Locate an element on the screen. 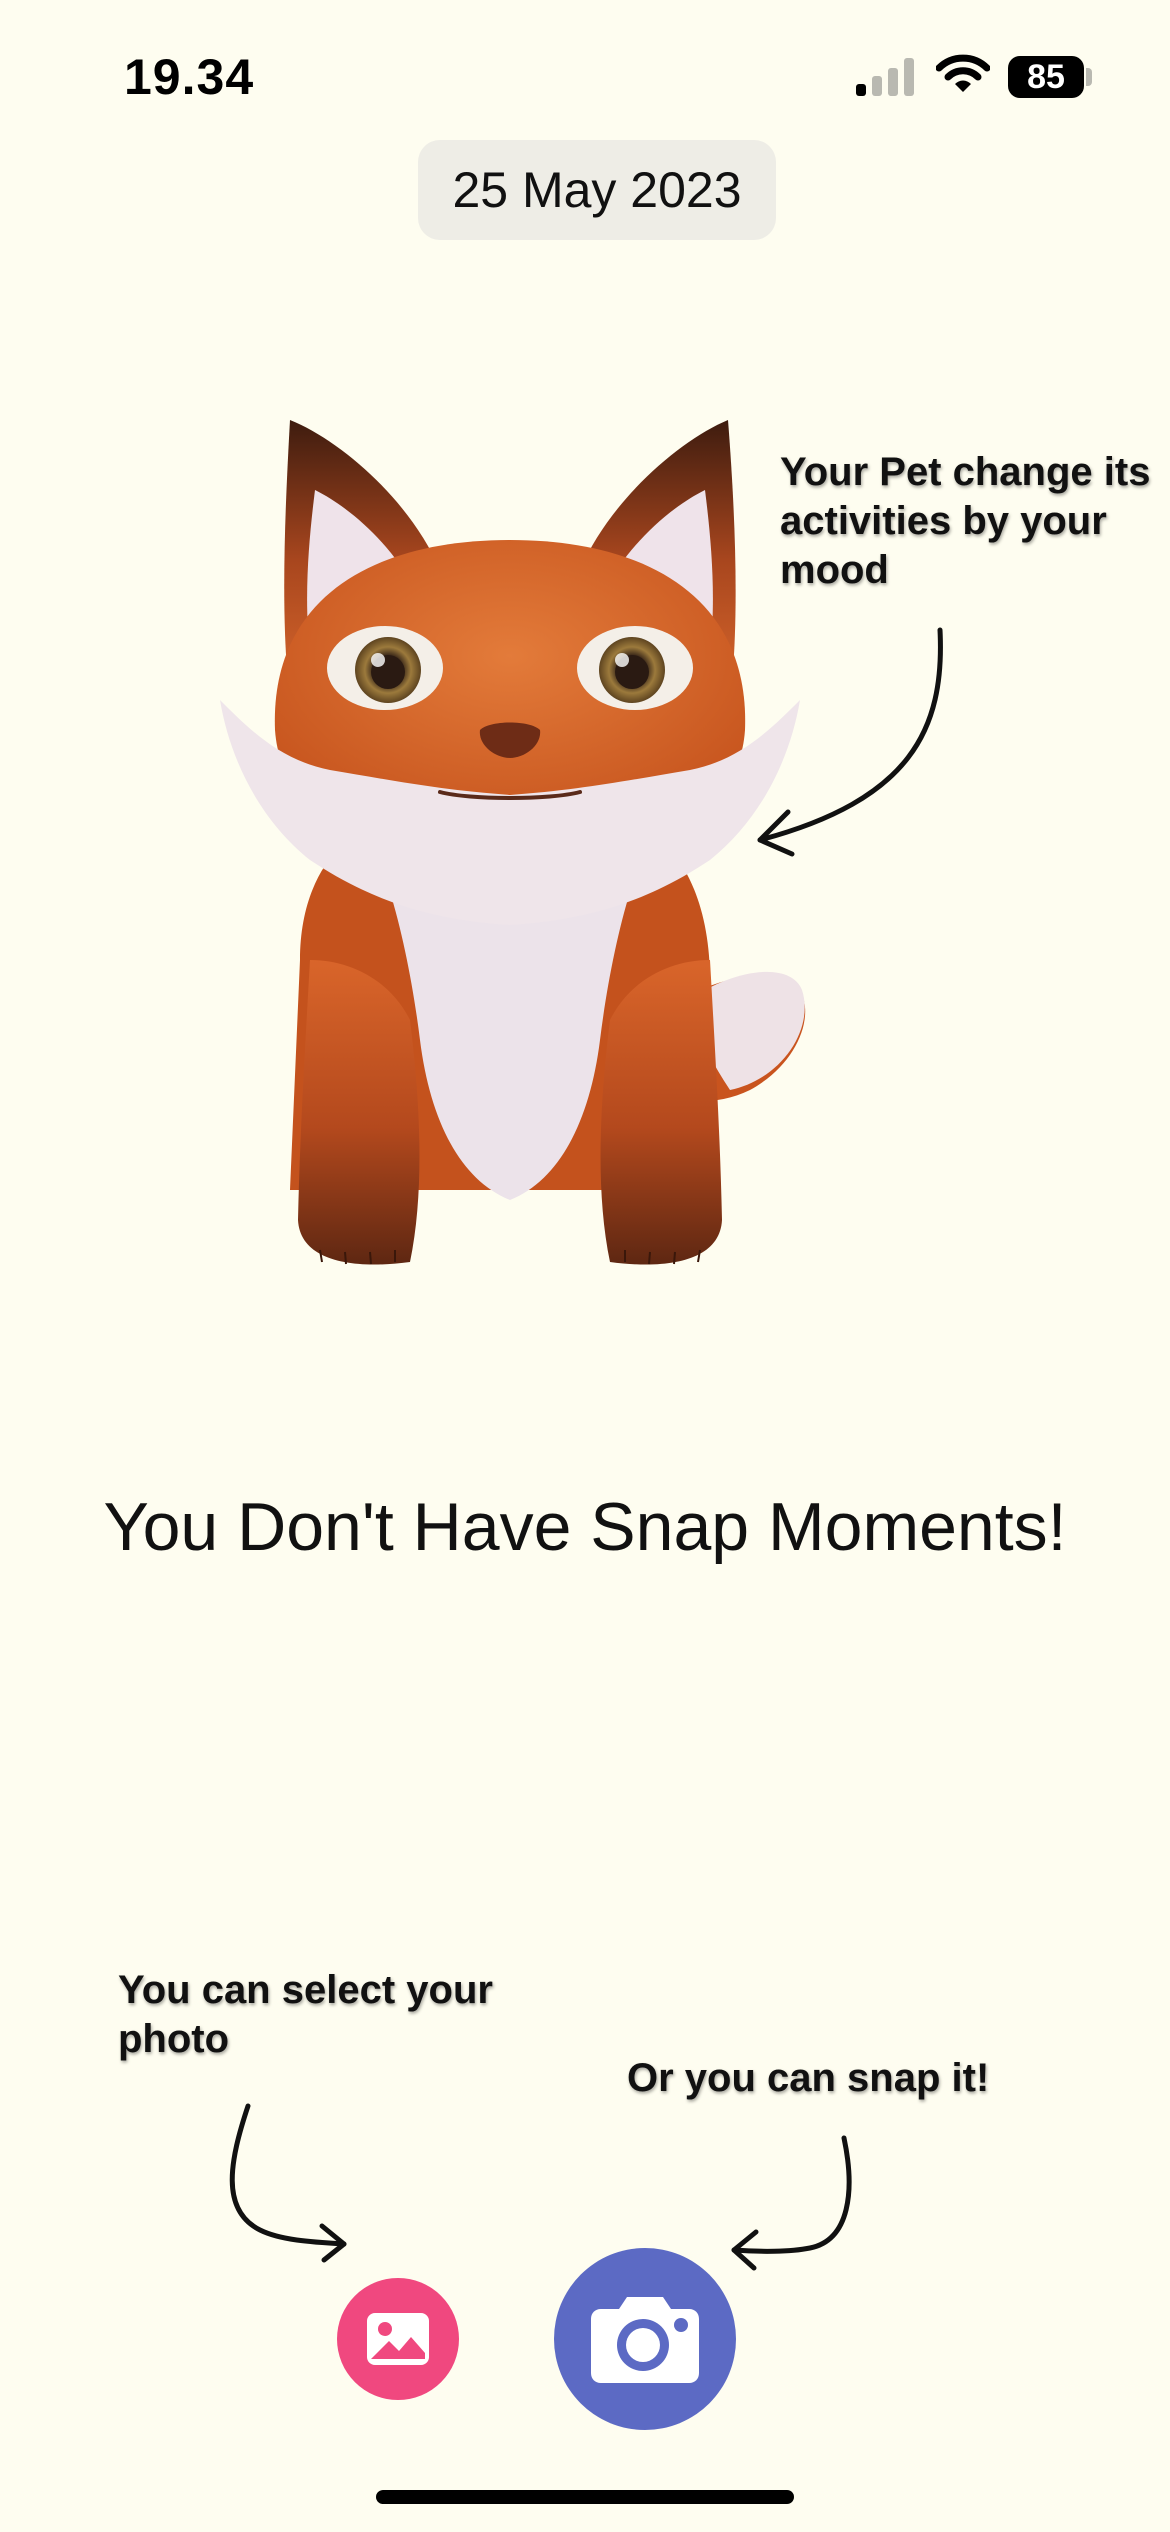 Image resolution: width=1170 pixels, height=2532 pixels. snap-photo-button is located at coordinates (645, 2339).